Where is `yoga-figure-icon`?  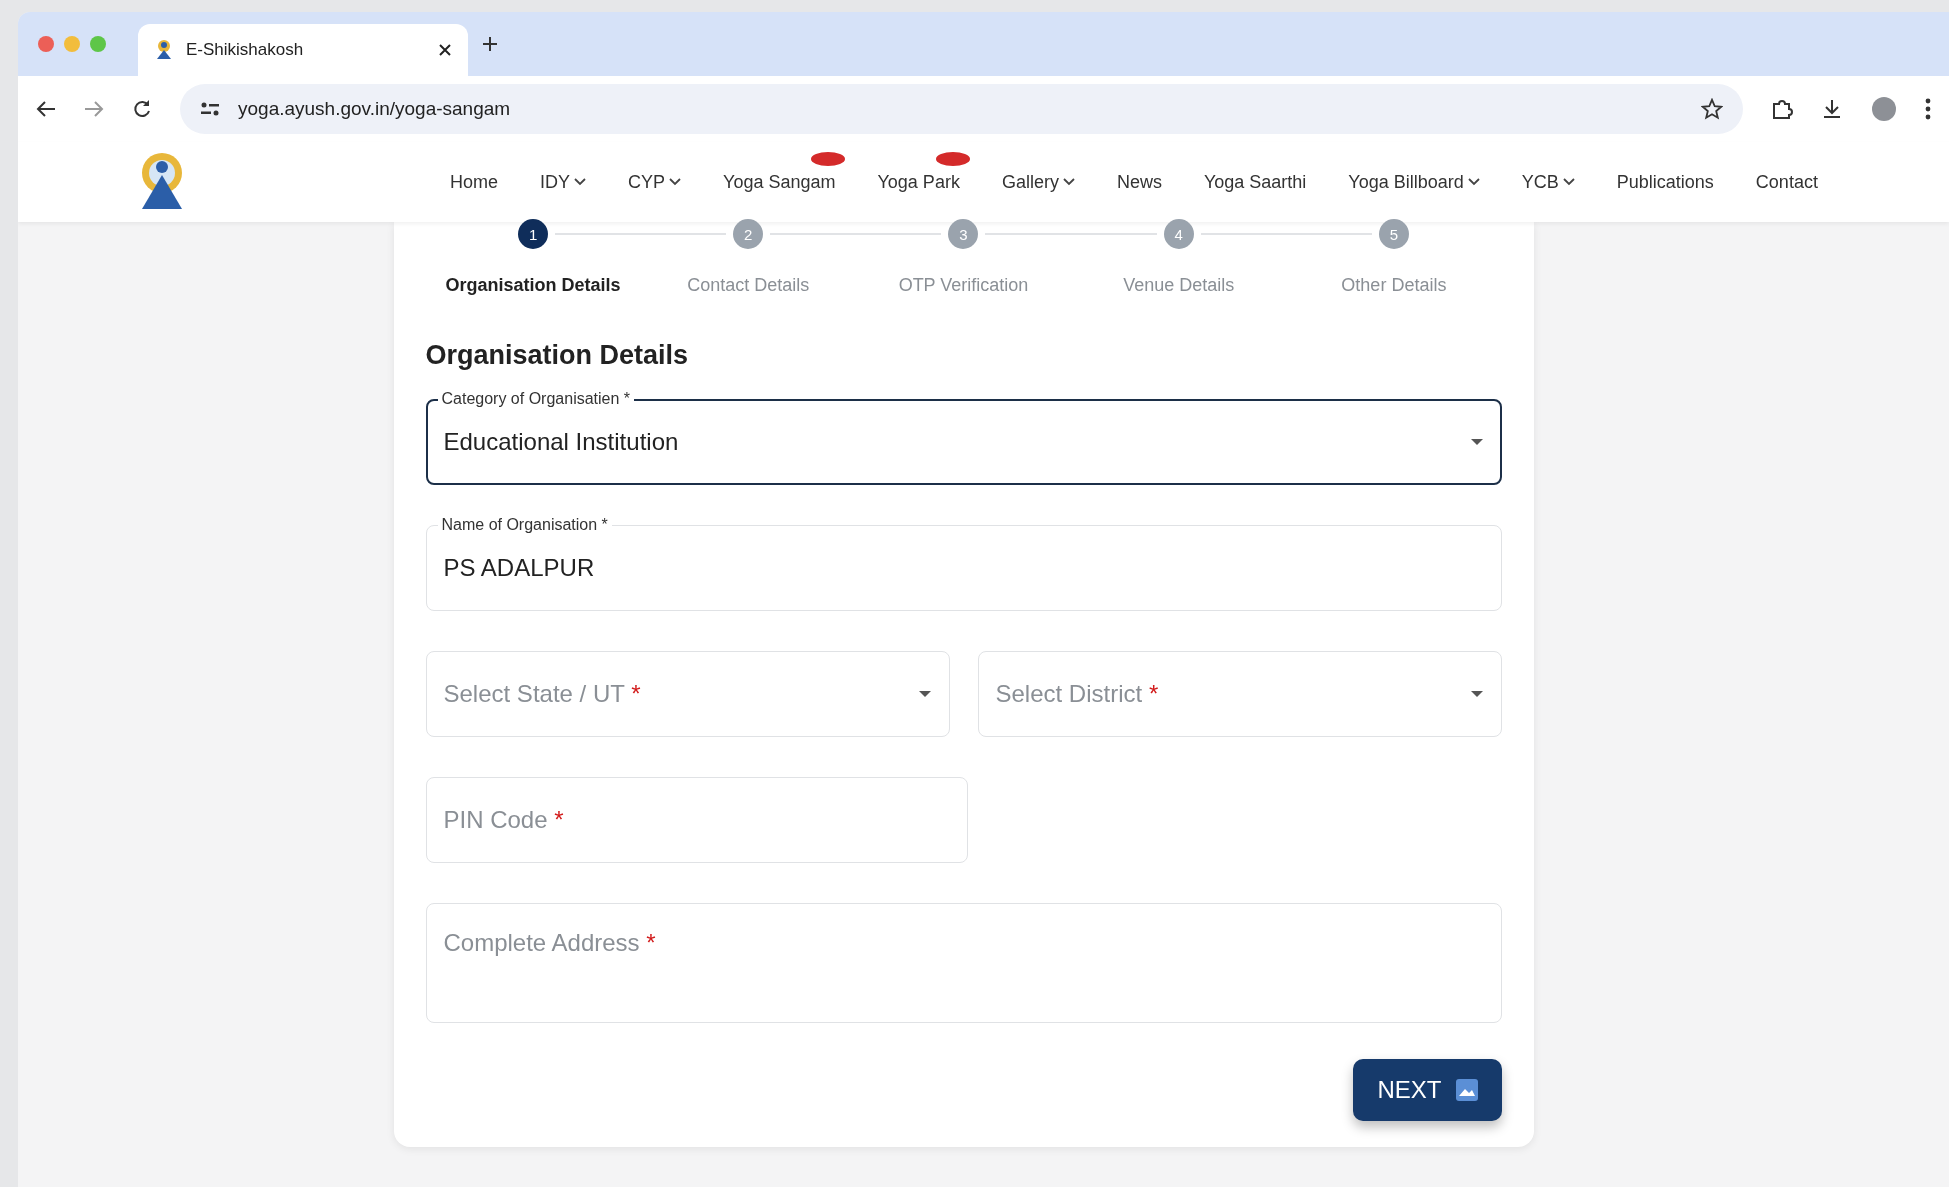 yoga-figure-icon is located at coordinates (164, 50).